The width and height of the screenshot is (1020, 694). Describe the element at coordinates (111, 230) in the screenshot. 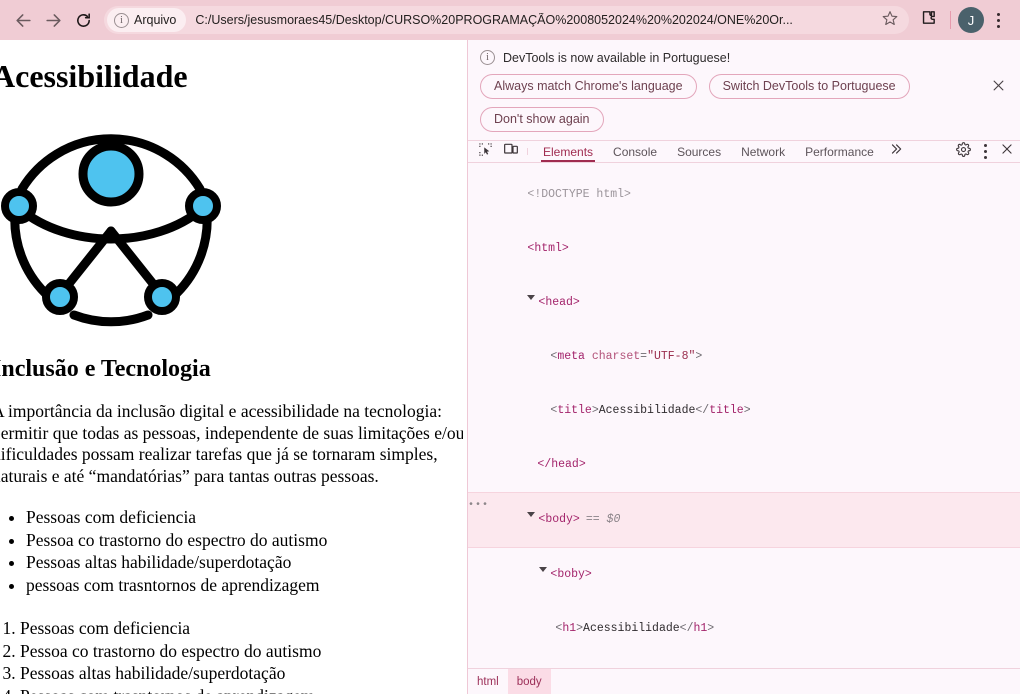

I see `accessibility-symbol-svg` at that location.